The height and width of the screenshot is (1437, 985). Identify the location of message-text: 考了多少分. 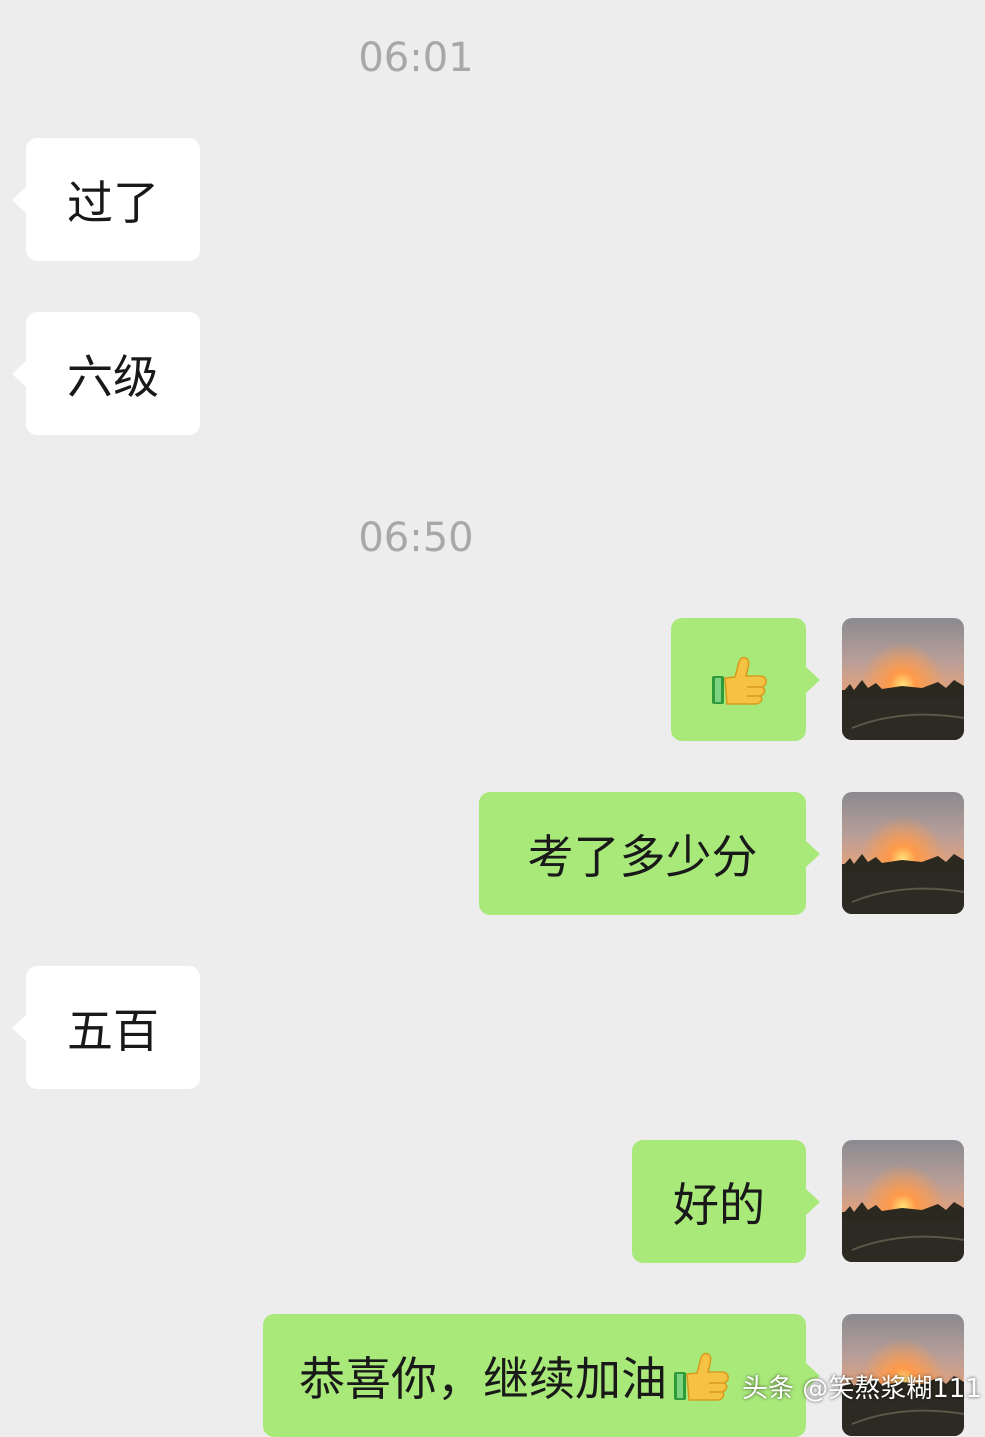
(642, 856).